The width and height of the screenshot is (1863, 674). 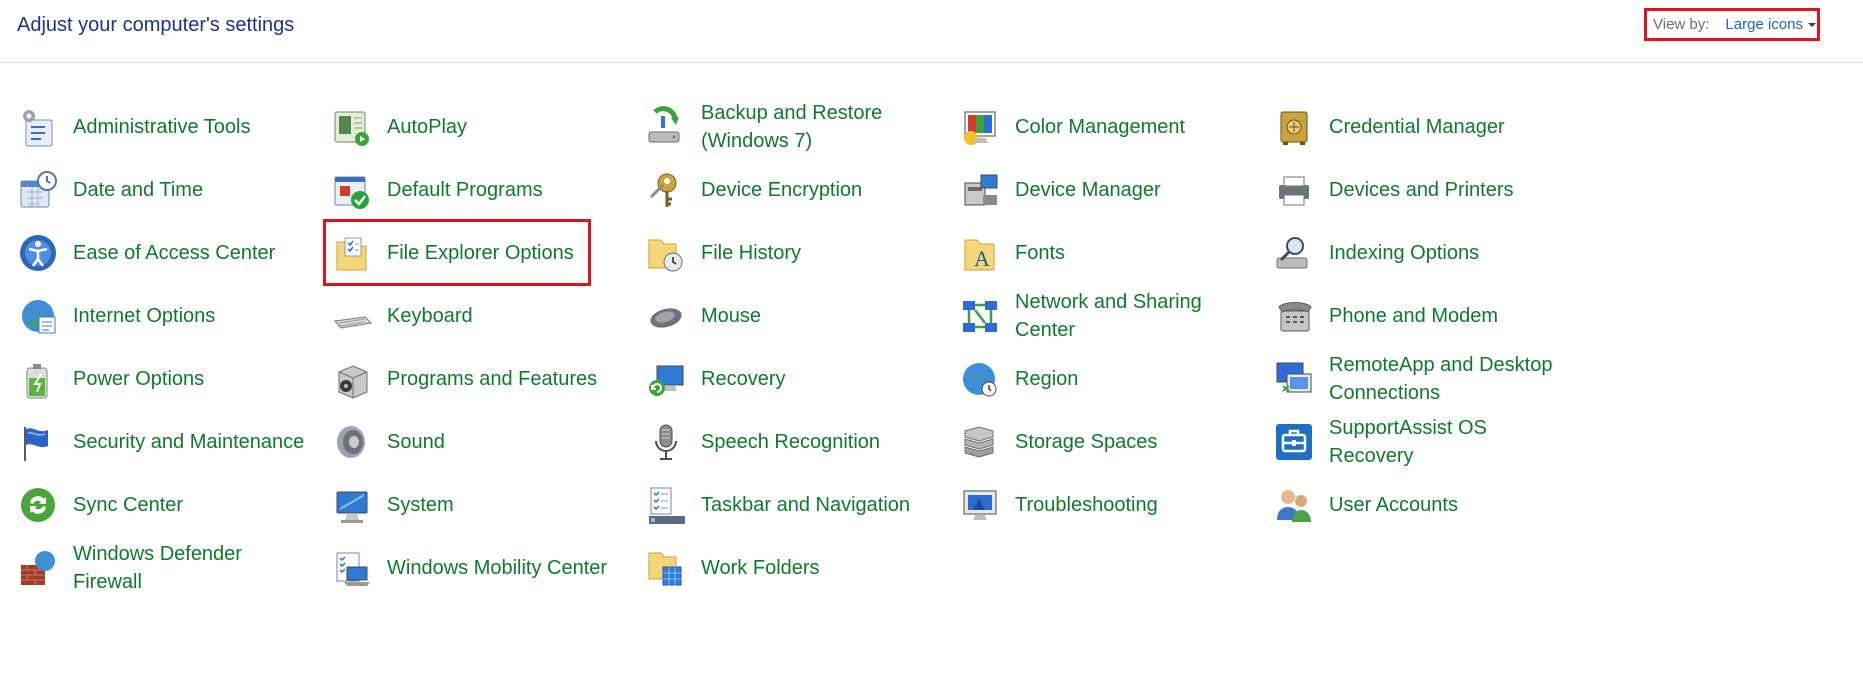 I want to click on flag-icon, so click(x=38, y=442).